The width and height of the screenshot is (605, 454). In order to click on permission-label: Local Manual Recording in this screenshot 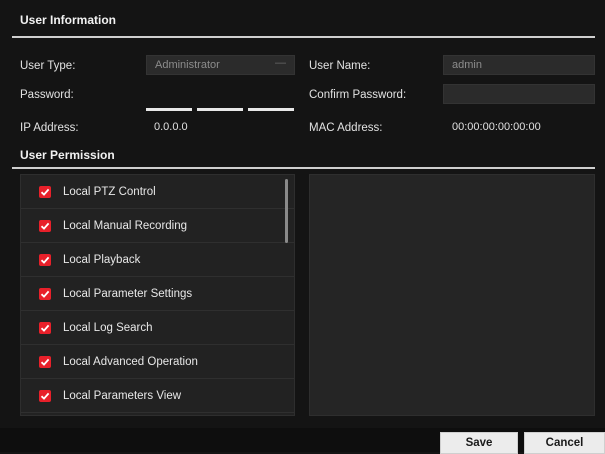, I will do `click(125, 225)`.